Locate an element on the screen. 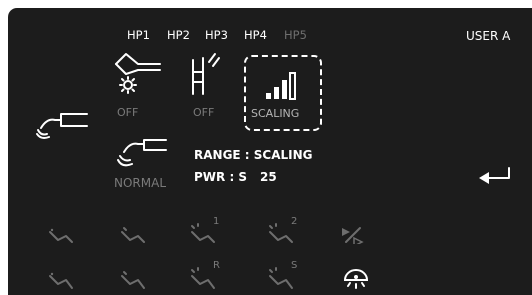  tab-hp2: HP2 is located at coordinates (178, 35).